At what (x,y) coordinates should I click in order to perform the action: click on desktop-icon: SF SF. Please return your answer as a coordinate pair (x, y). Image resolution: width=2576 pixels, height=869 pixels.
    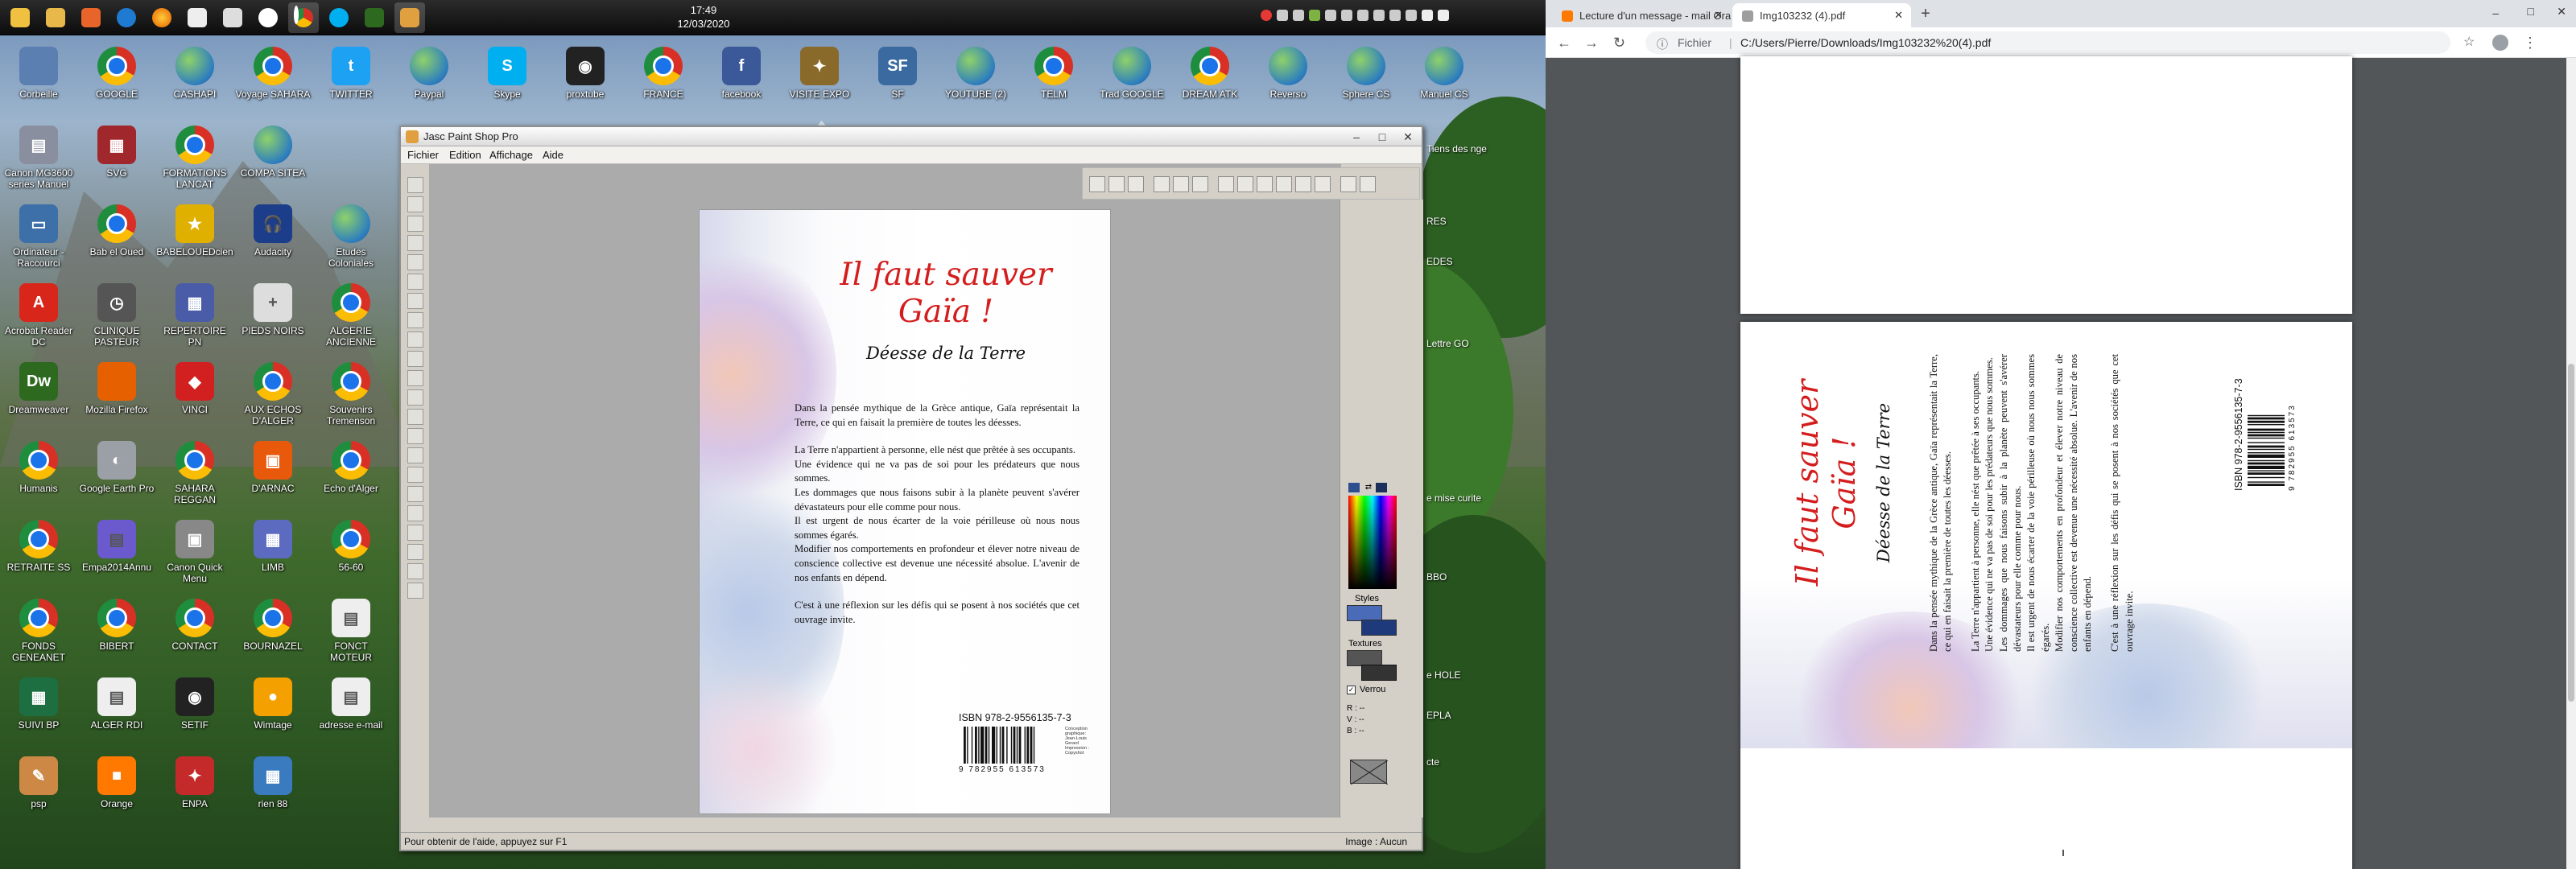
    Looking at the image, I should click on (897, 73).